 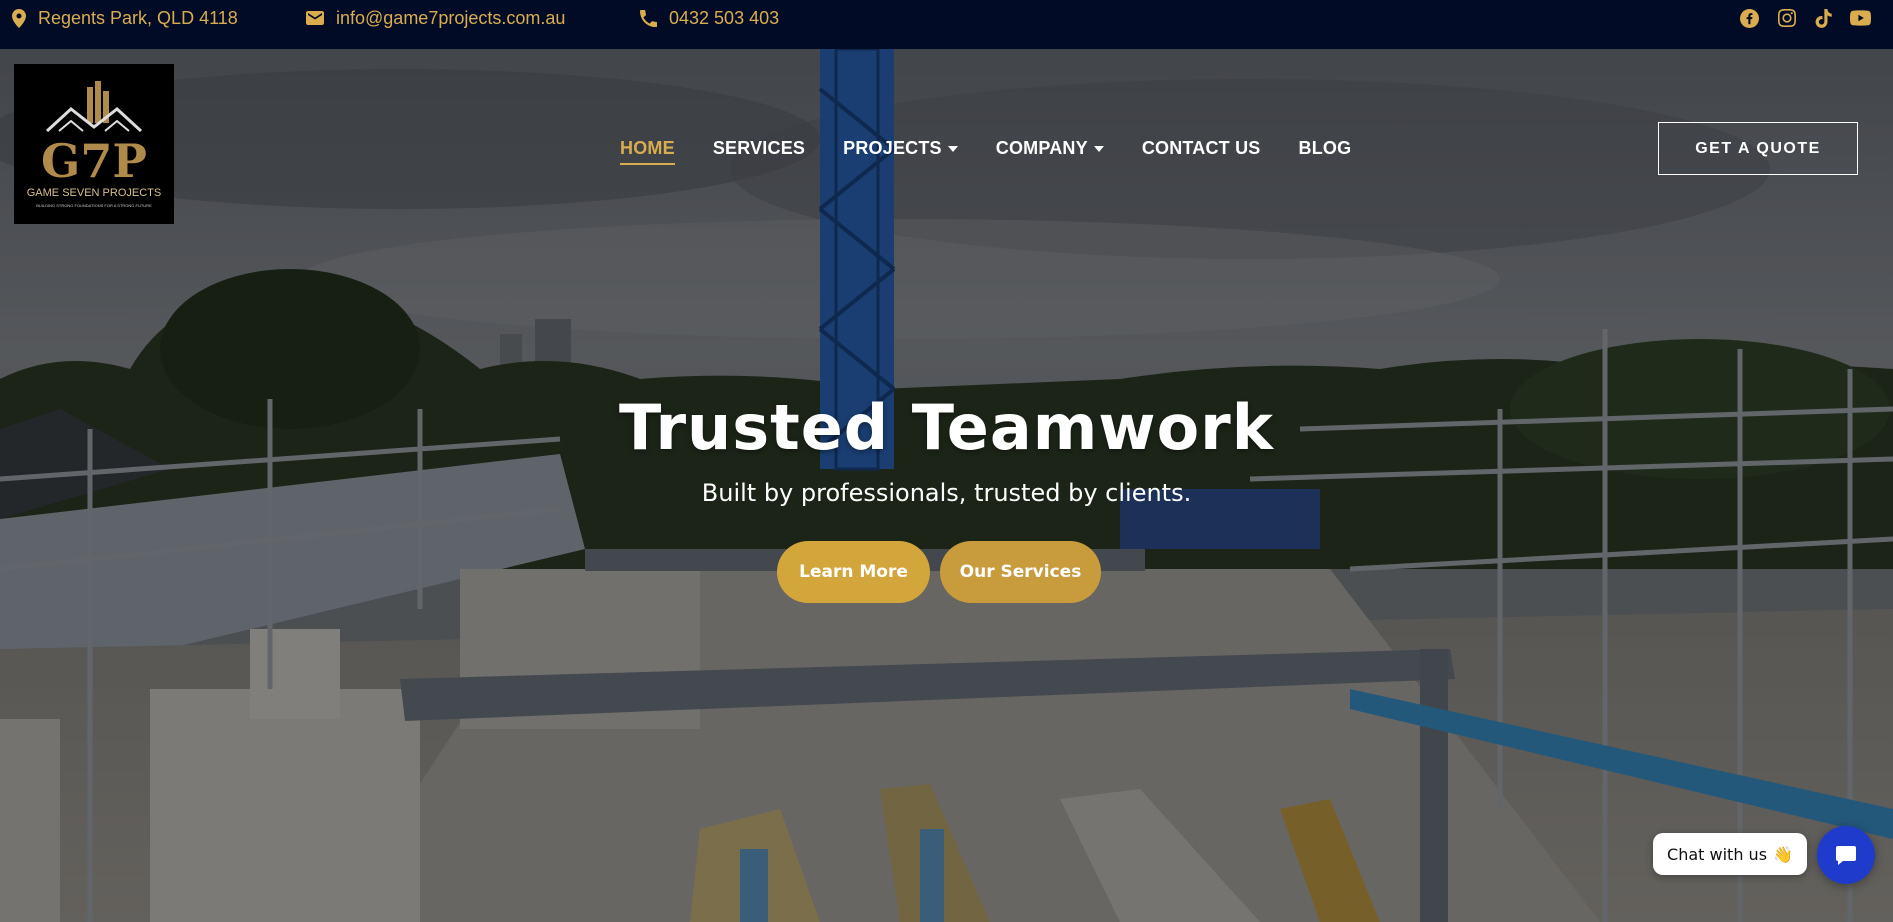 I want to click on chat-prompt-text: Chat with us, so click(x=1717, y=854).